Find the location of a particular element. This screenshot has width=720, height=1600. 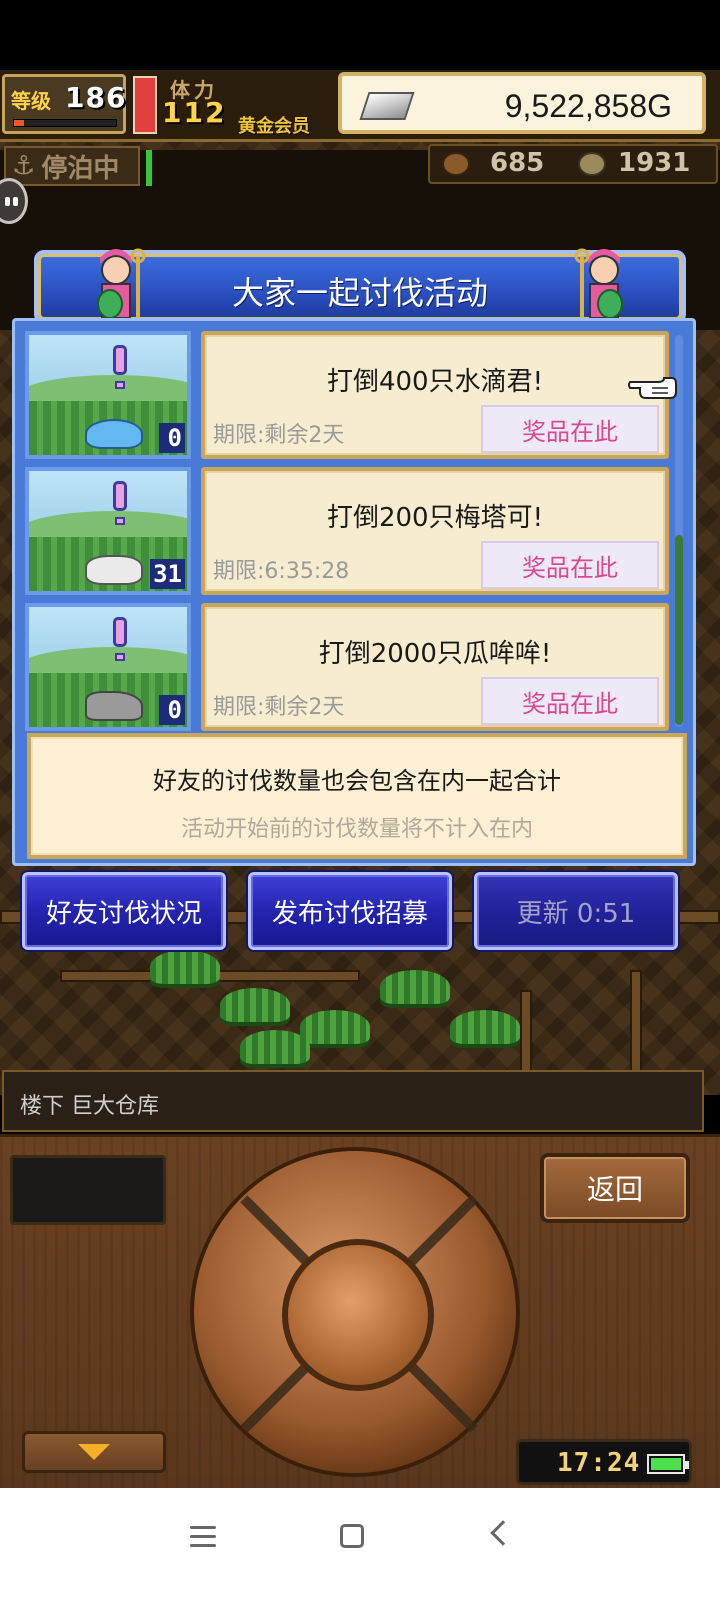

dock-status-label: 停泊中 is located at coordinates (80, 168).